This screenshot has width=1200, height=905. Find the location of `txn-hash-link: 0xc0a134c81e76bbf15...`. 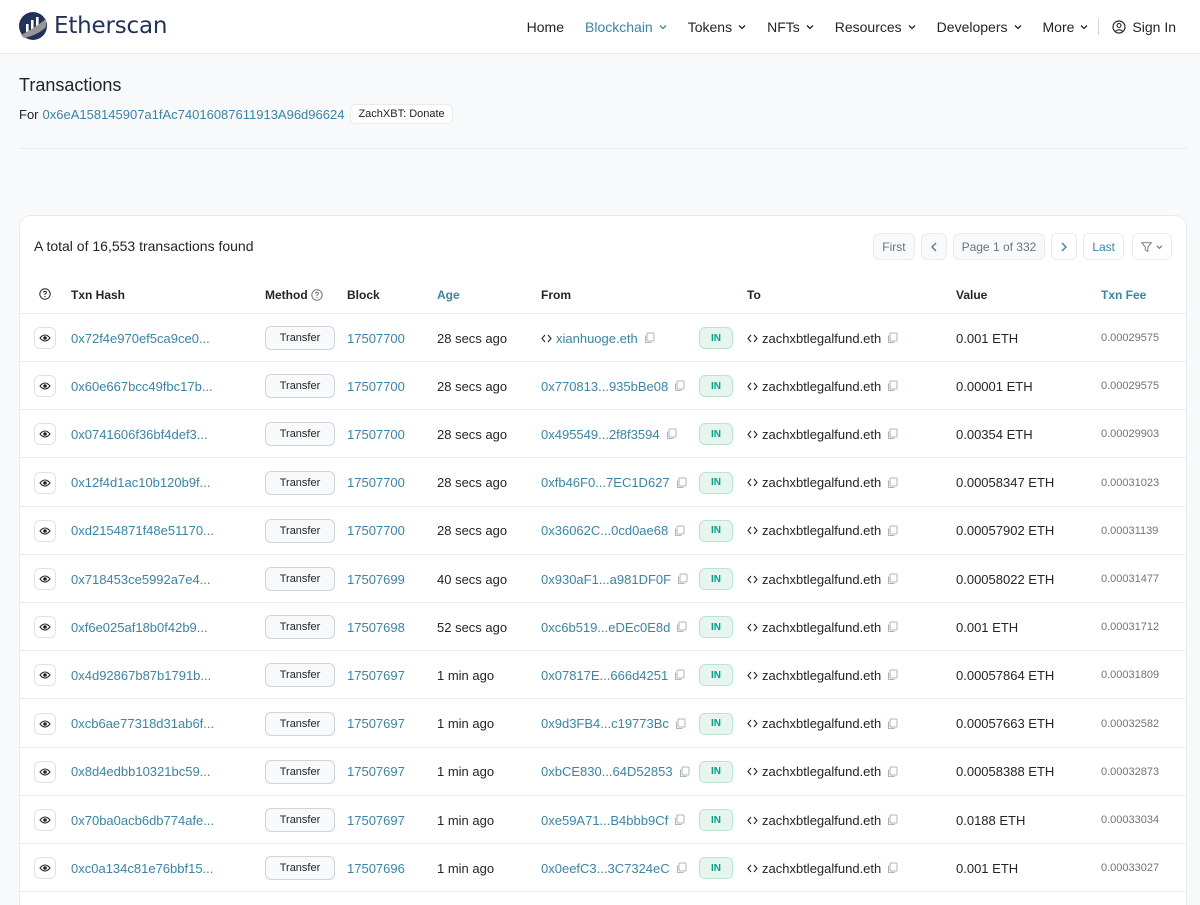

txn-hash-link: 0xc0a134c81e76bbf15... is located at coordinates (142, 868).